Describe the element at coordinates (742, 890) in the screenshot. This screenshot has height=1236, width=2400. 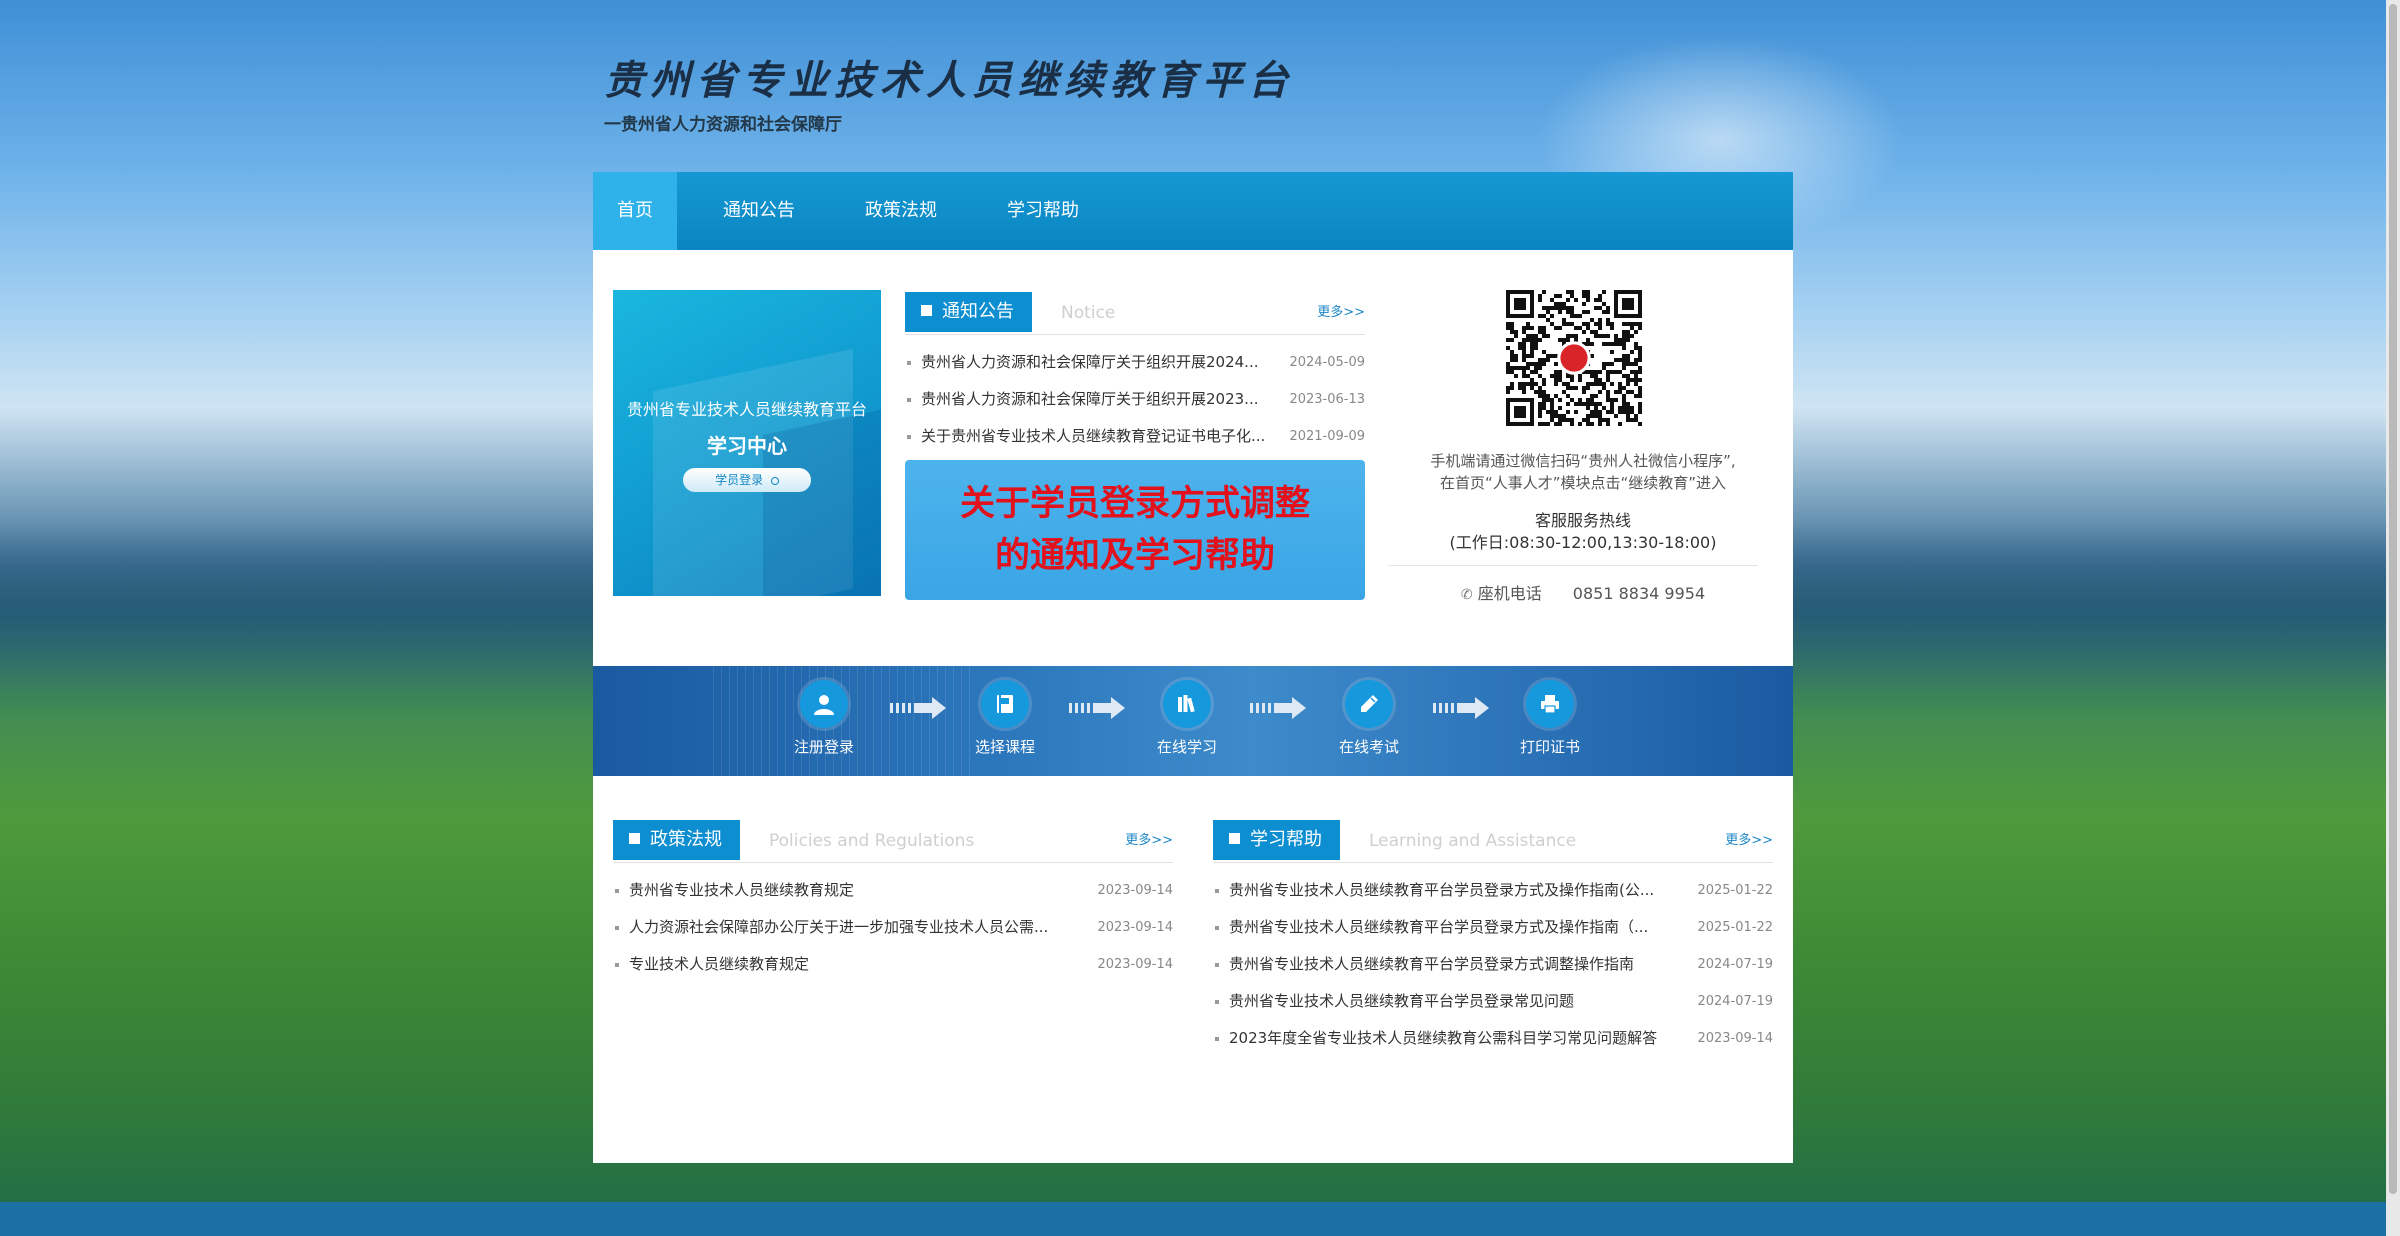
I see `policy-title: 贵州省专业技术人员继续教育规定` at that location.